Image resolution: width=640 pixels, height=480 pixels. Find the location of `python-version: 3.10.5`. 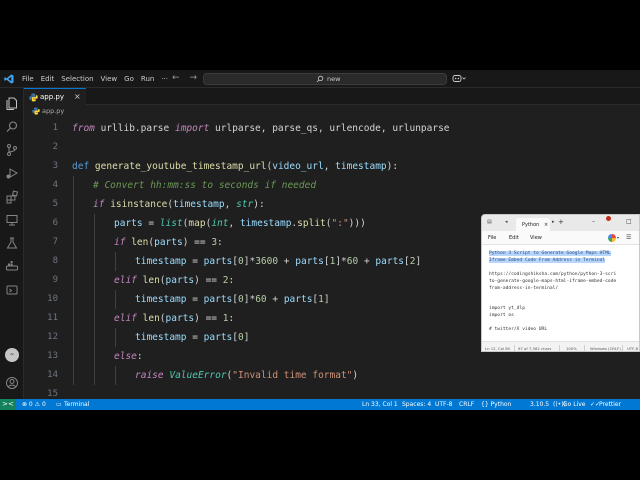

python-version: 3.10.5 is located at coordinates (539, 404).